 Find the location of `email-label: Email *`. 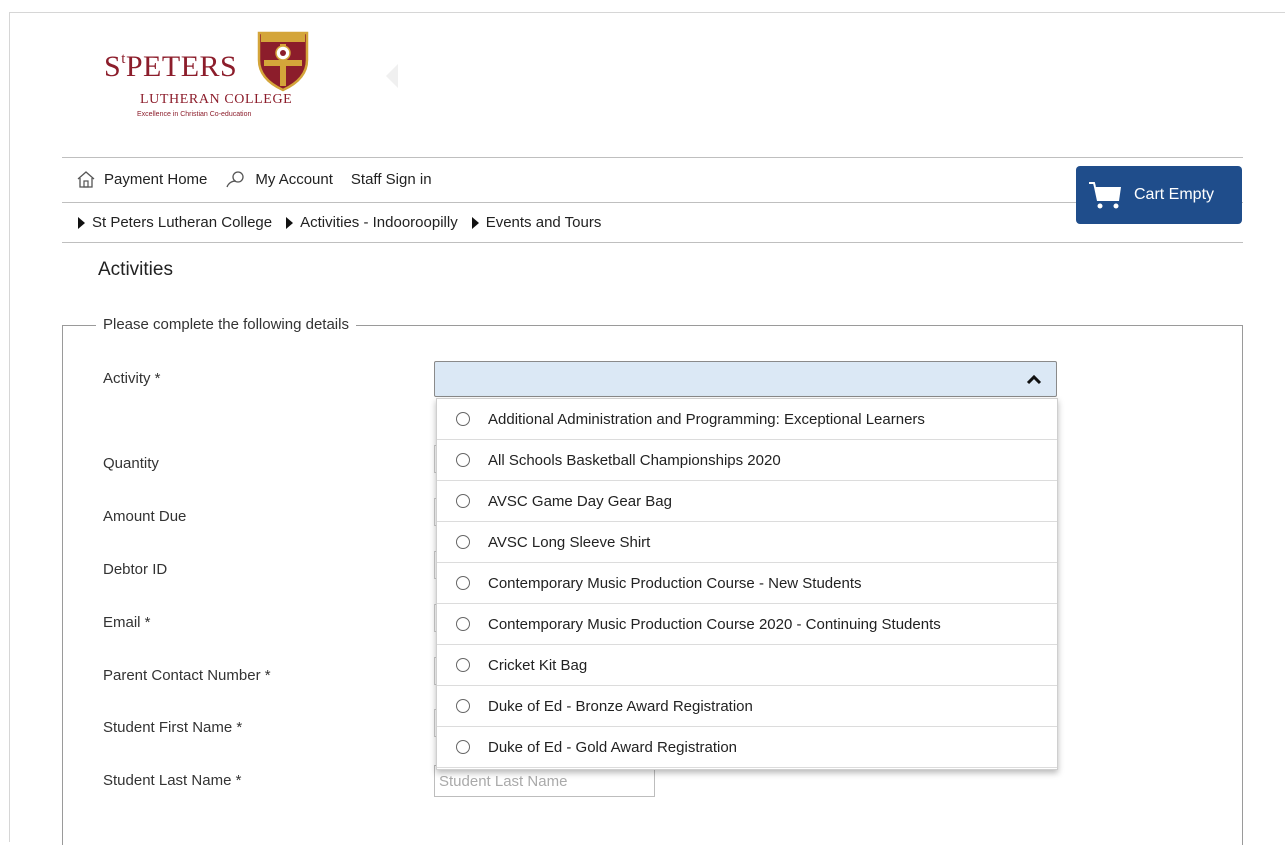

email-label: Email * is located at coordinates (127, 622).